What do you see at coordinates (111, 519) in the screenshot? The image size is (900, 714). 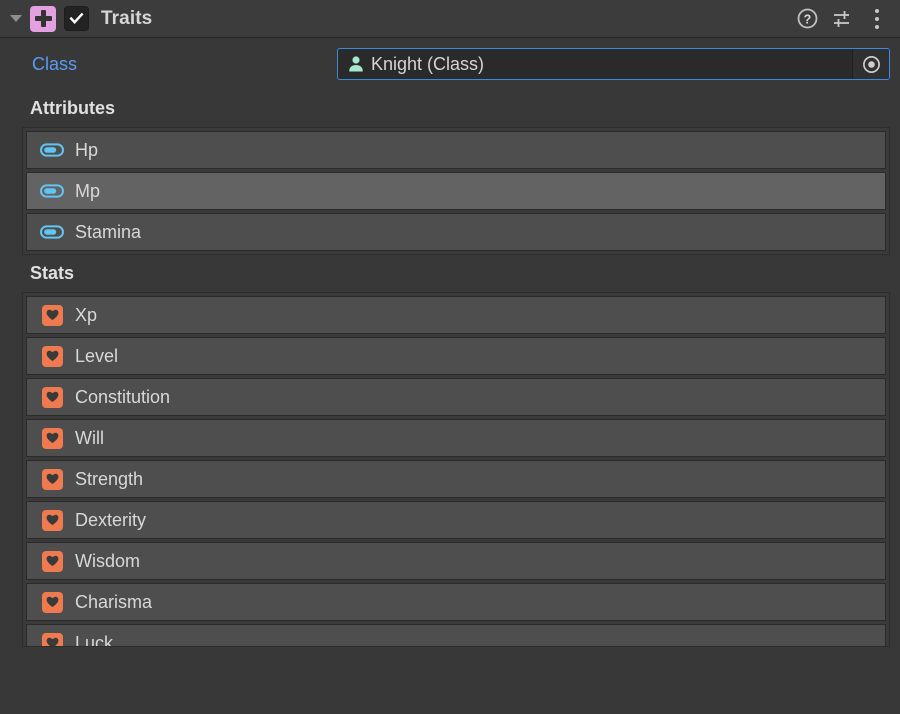 I see `list-item-label: Dexterity` at bounding box center [111, 519].